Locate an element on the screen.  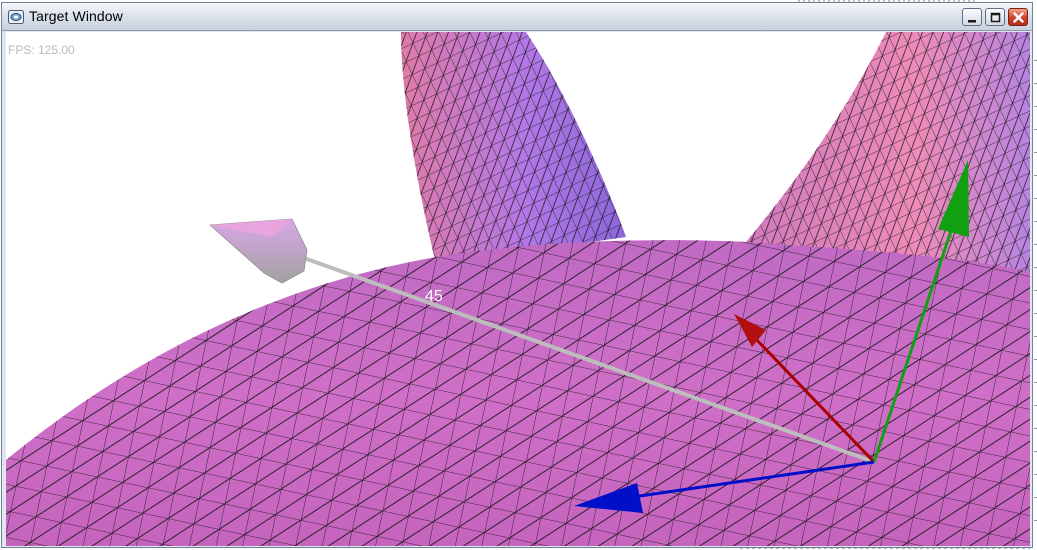
fps-counter: FPS: 125.00 is located at coordinates (41, 50).